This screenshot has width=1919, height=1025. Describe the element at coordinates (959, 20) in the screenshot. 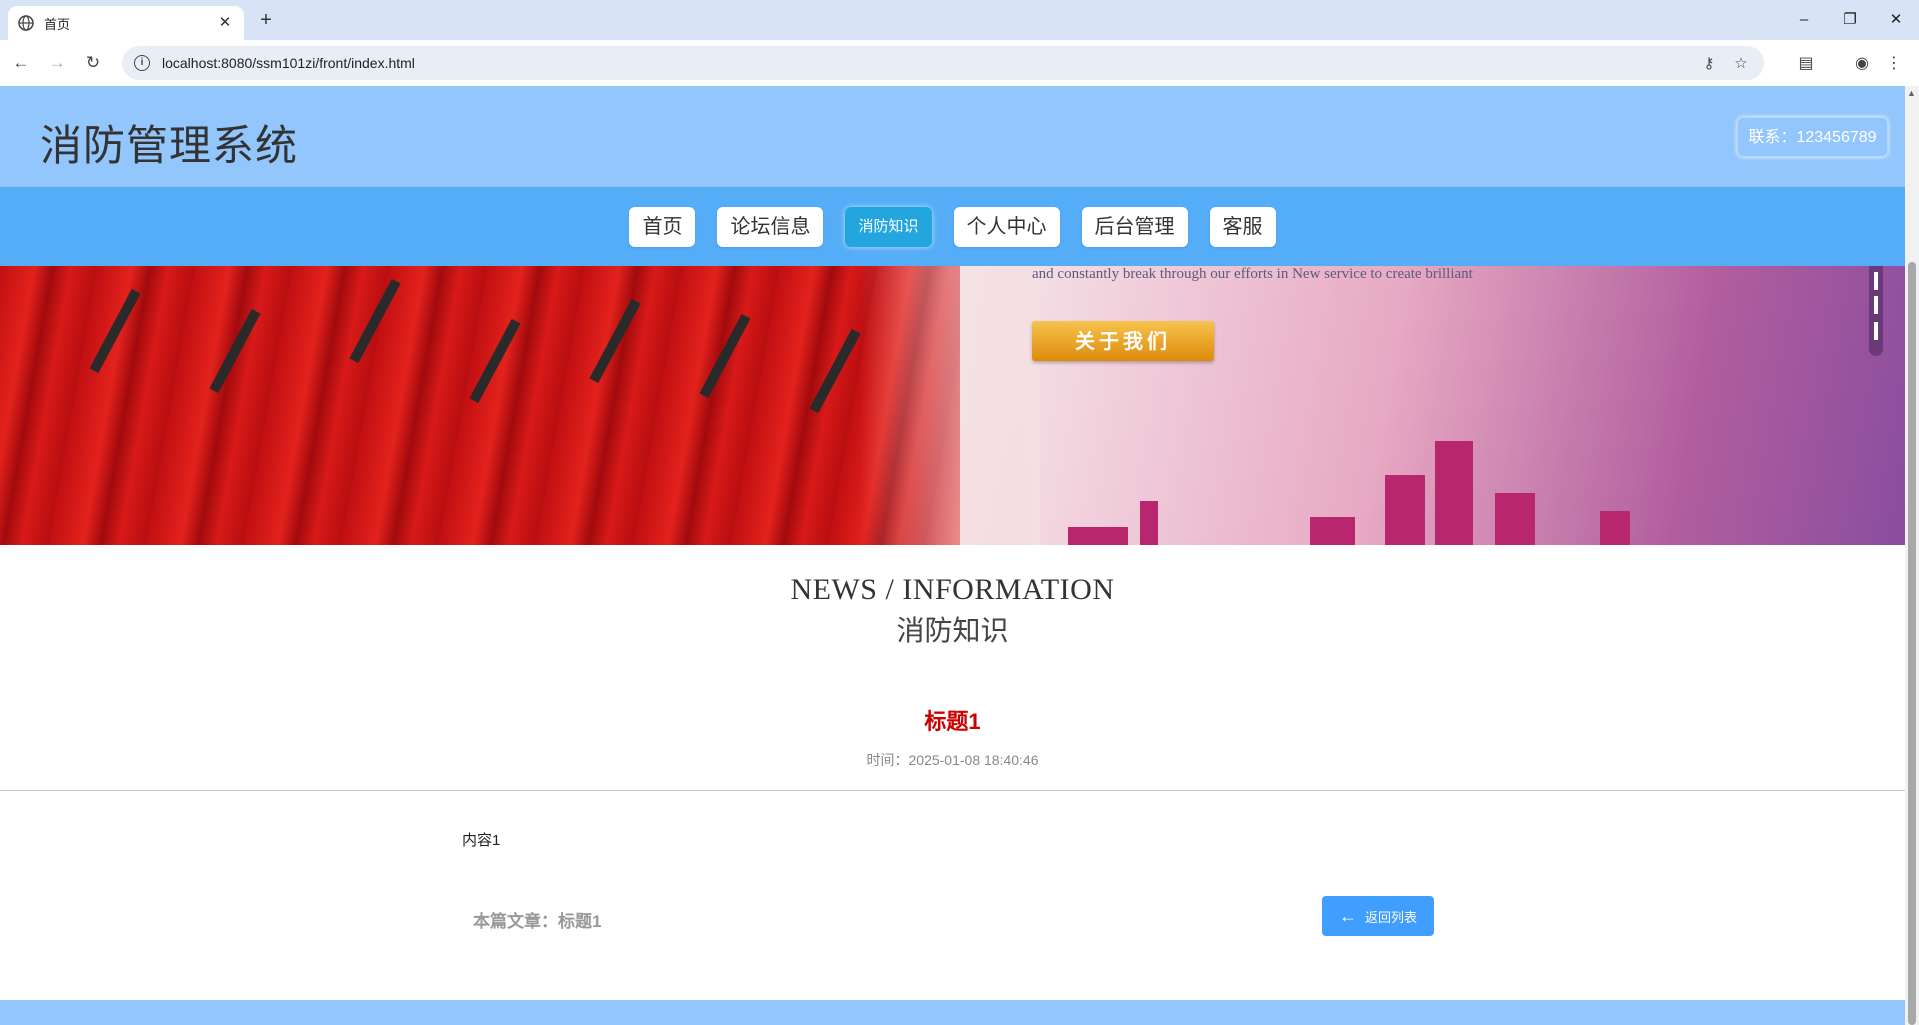

I see `browser-tab-bar: 首页 ✕ + – ❐ ✕` at that location.